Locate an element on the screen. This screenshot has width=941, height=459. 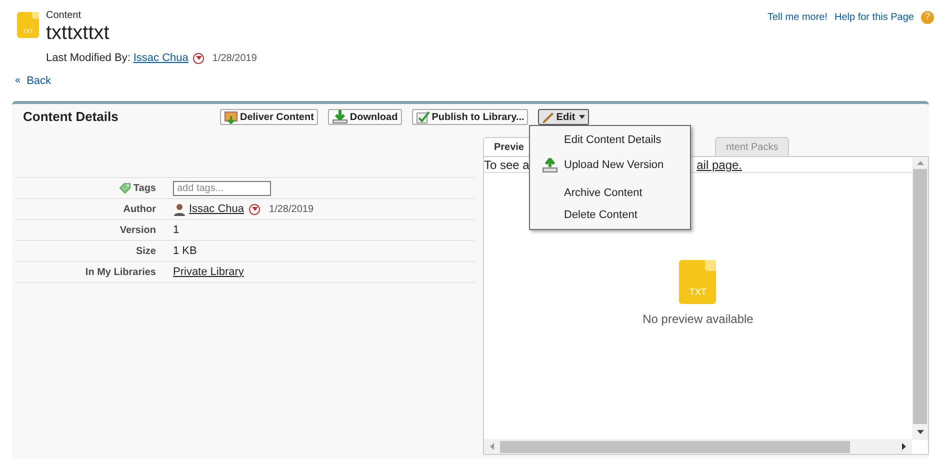
toolbar-button: Deliver Content is located at coordinates (269, 117).